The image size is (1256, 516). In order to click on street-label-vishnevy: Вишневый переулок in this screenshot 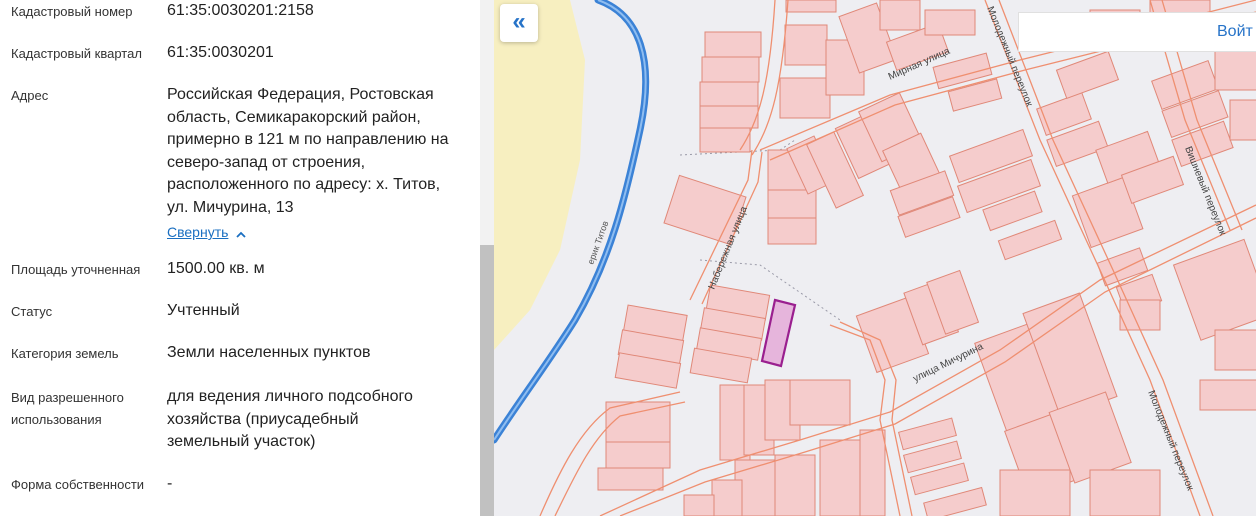, I will do `click(1205, 191)`.